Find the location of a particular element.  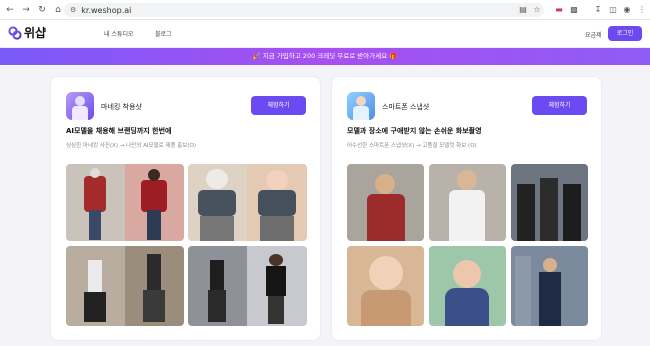

star-icon: ☆ is located at coordinates (537, 10).